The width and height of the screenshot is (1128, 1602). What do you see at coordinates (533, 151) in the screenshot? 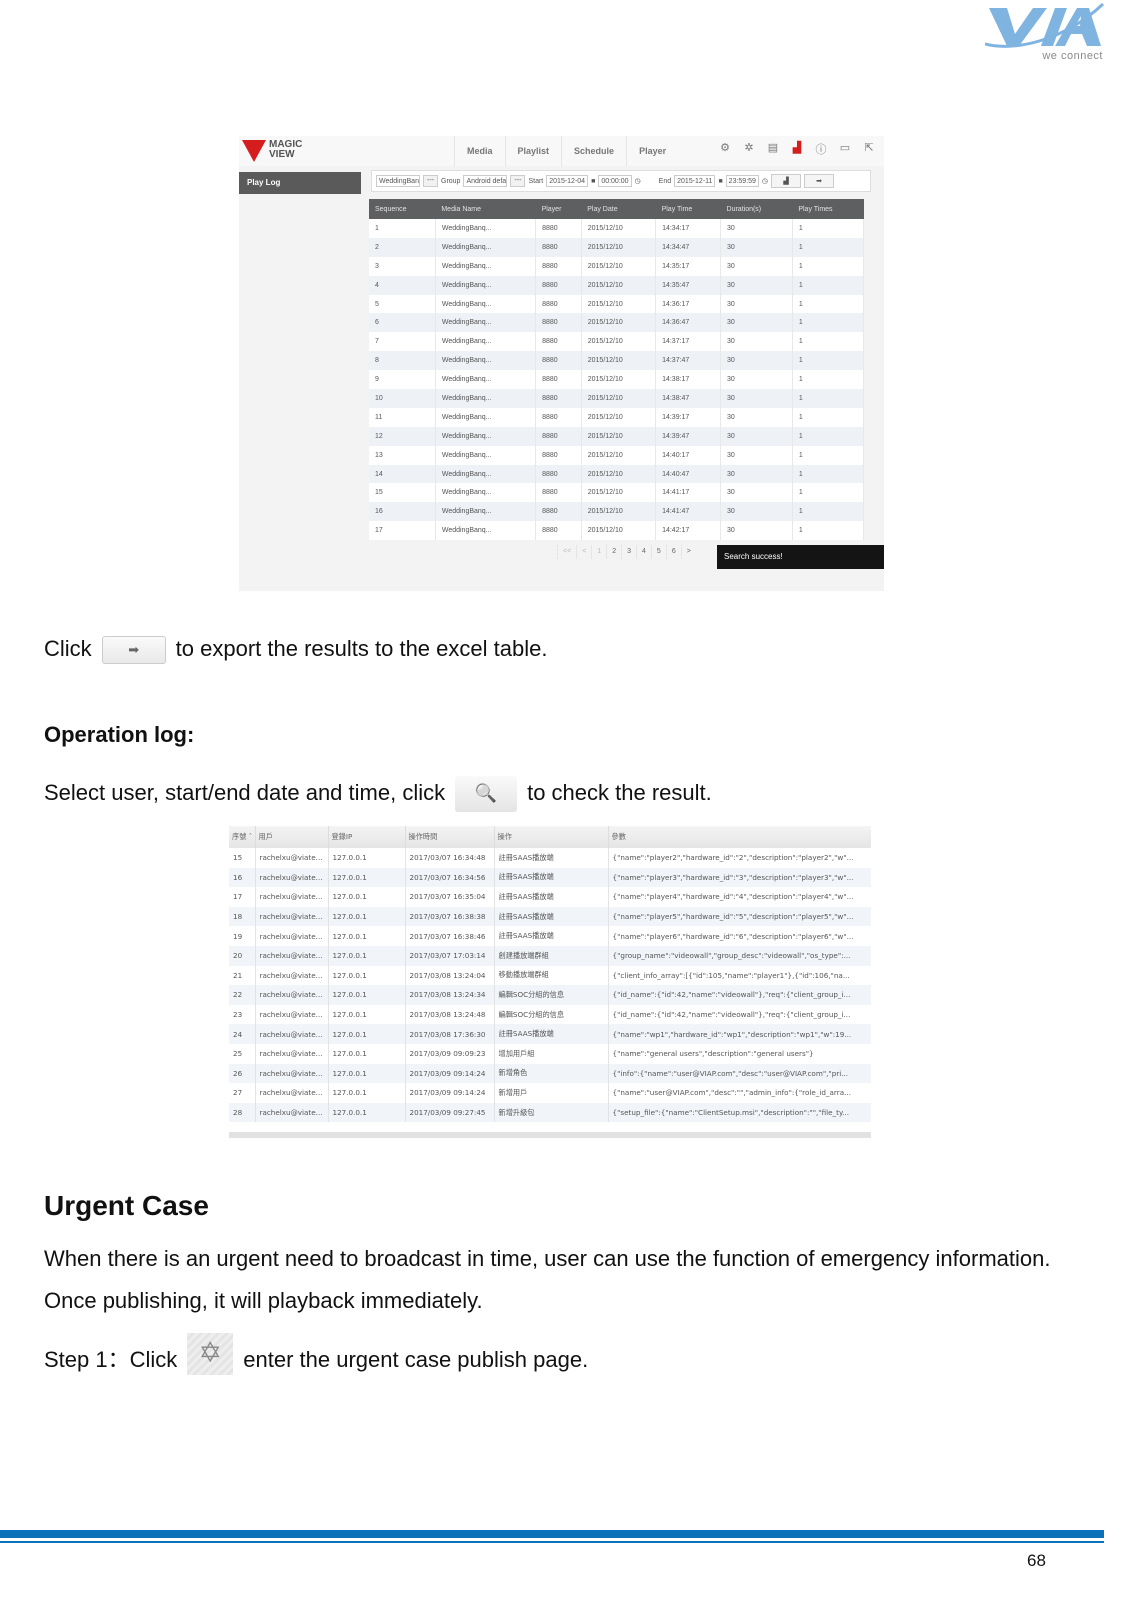
I see `tab-playlist: Playlist` at bounding box center [533, 151].